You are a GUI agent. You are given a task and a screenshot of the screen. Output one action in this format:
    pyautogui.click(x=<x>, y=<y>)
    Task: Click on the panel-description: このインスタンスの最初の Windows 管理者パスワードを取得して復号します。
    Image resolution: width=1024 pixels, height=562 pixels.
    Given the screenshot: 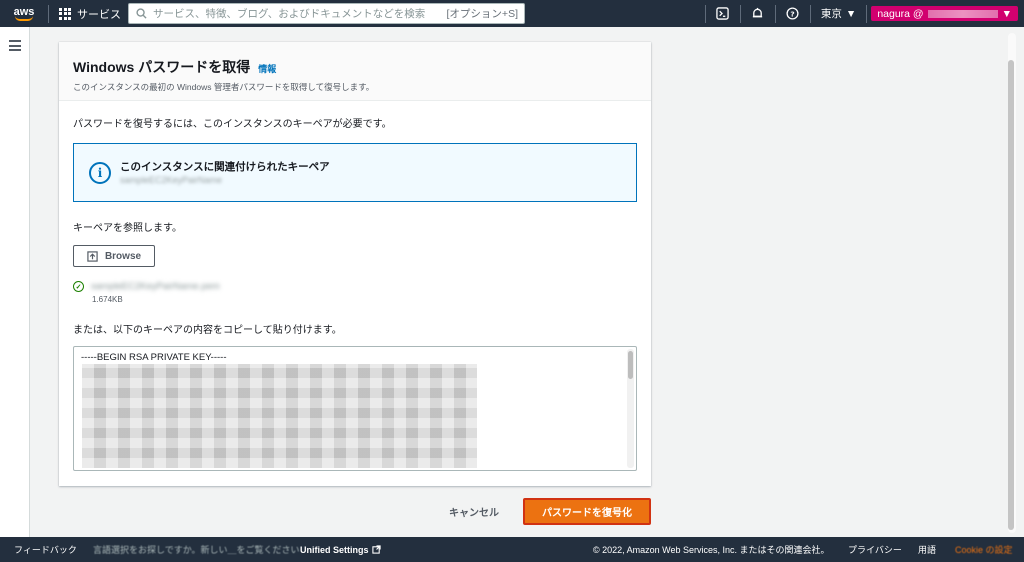 What is the action you would take?
    pyautogui.click(x=224, y=87)
    